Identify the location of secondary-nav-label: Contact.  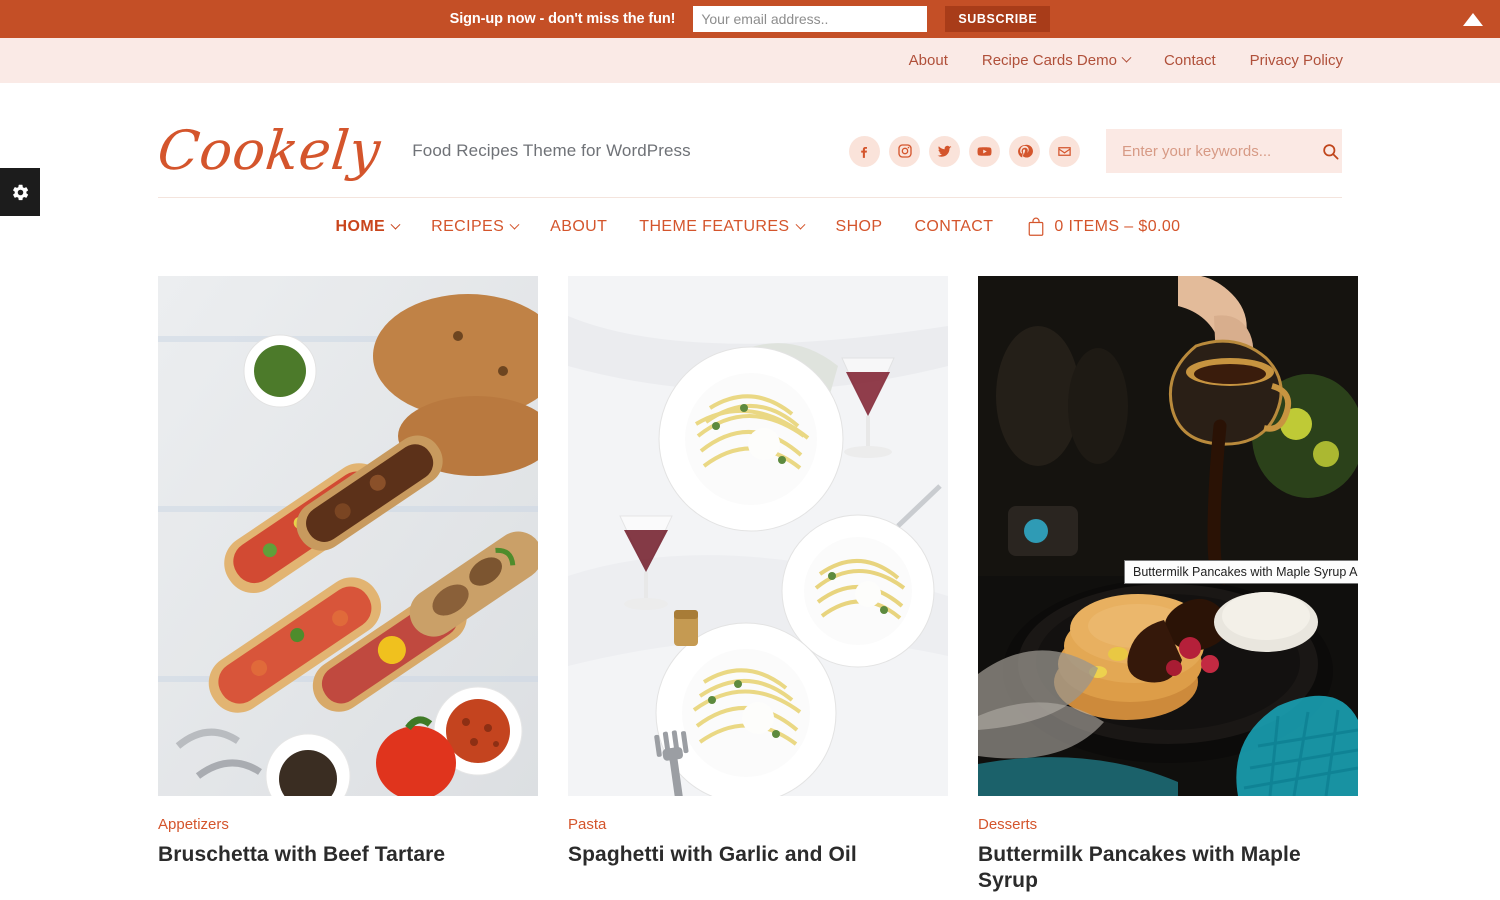
(1189, 60).